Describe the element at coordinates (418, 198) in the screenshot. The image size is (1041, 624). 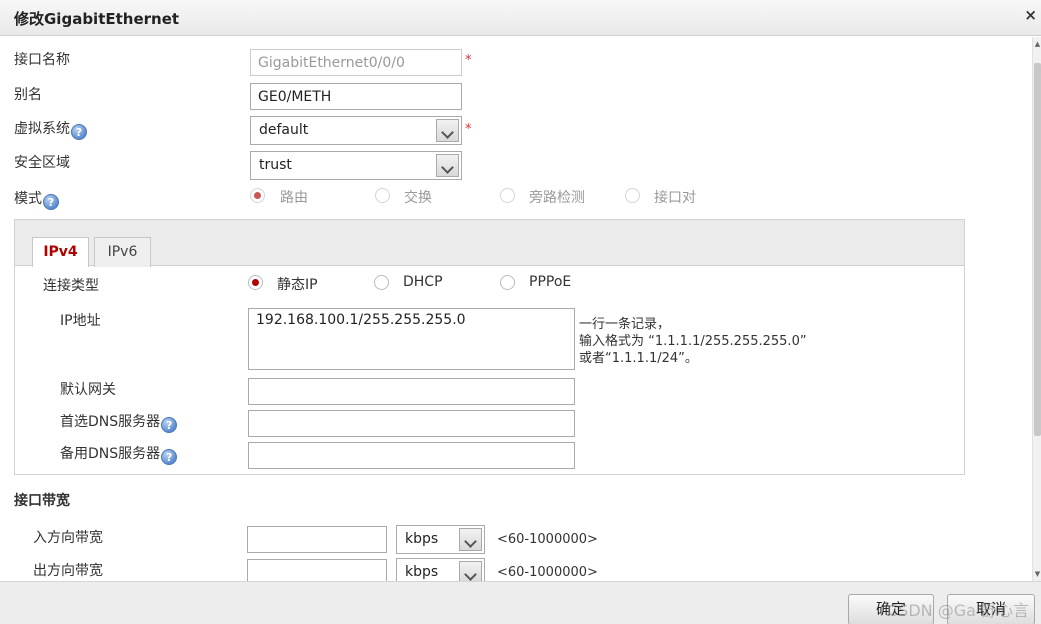
I see `mode-option-label: 交换` at that location.